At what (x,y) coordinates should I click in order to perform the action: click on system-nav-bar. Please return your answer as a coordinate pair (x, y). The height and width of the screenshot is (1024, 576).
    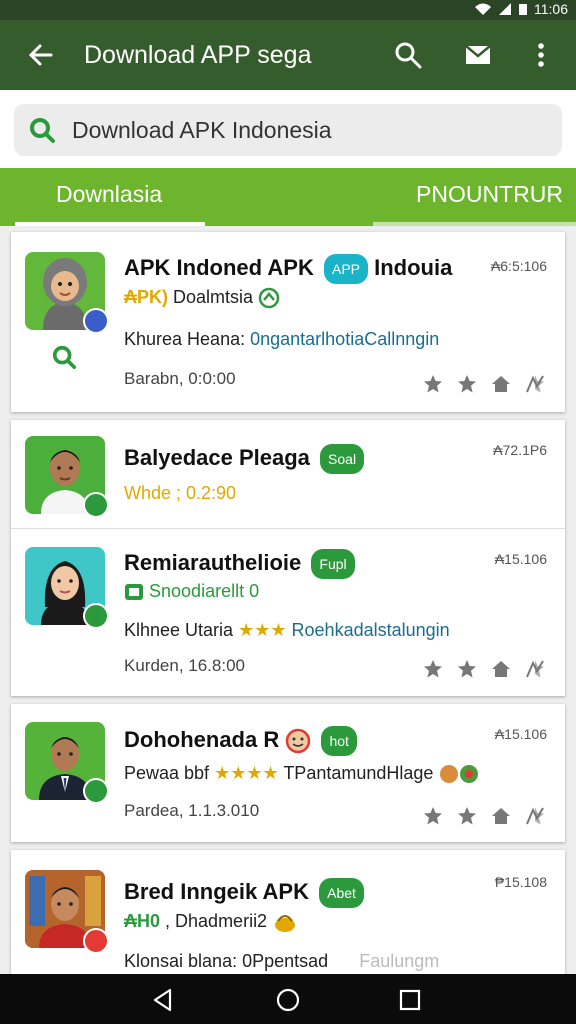
    Looking at the image, I should click on (288, 999).